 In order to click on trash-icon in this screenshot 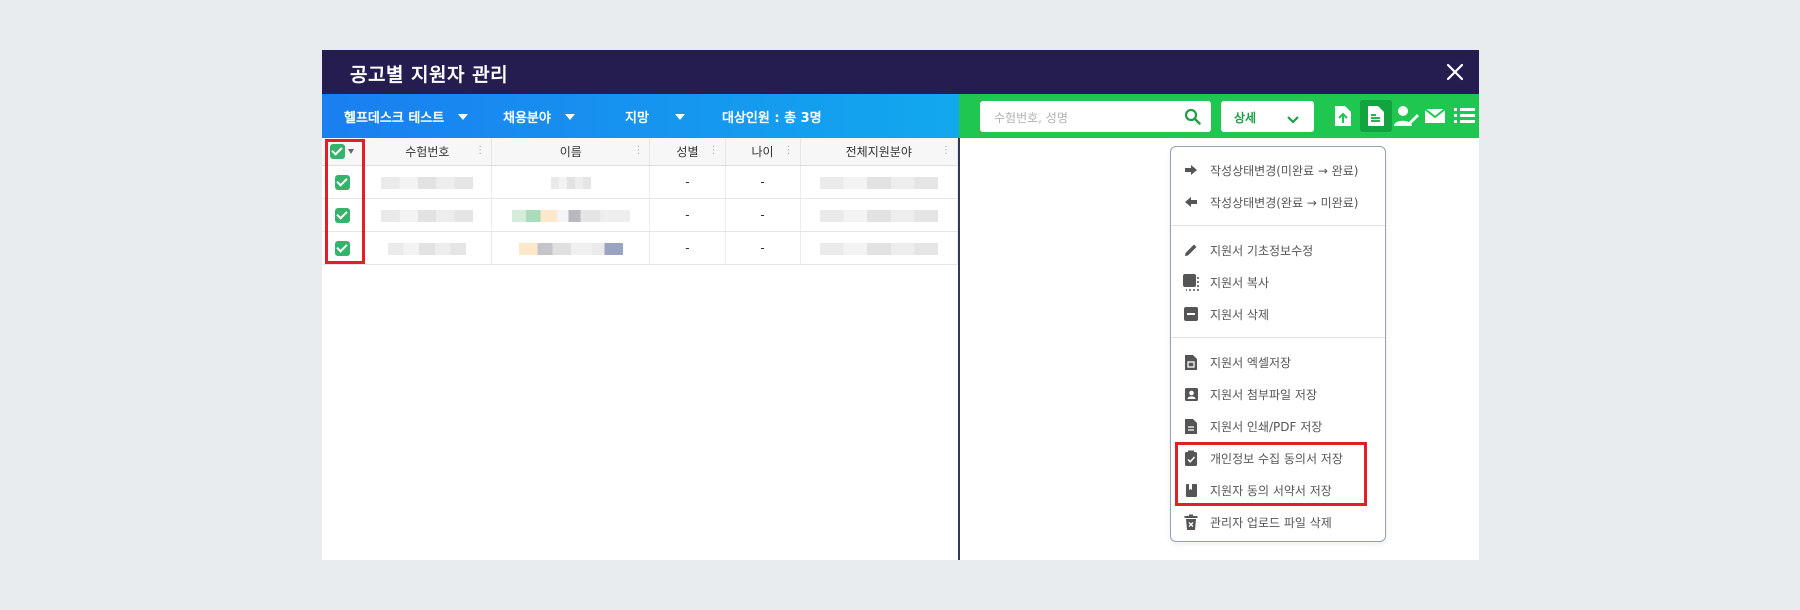, I will do `click(1191, 522)`.